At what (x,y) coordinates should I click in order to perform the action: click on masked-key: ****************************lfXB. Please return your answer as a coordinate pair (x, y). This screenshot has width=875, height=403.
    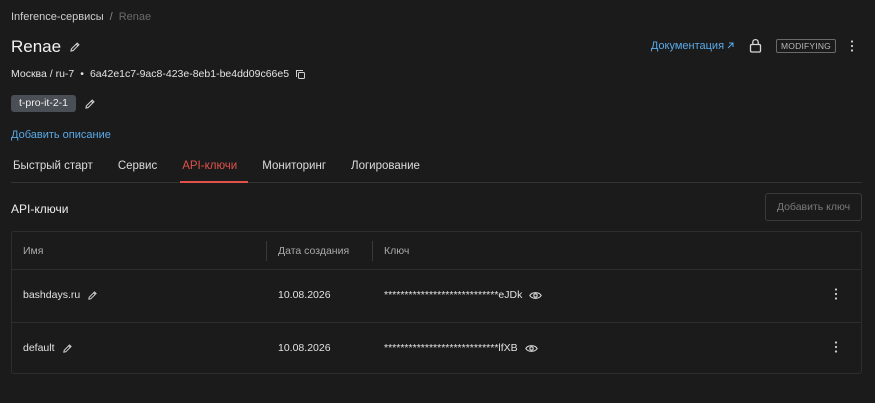
    Looking at the image, I should click on (451, 348).